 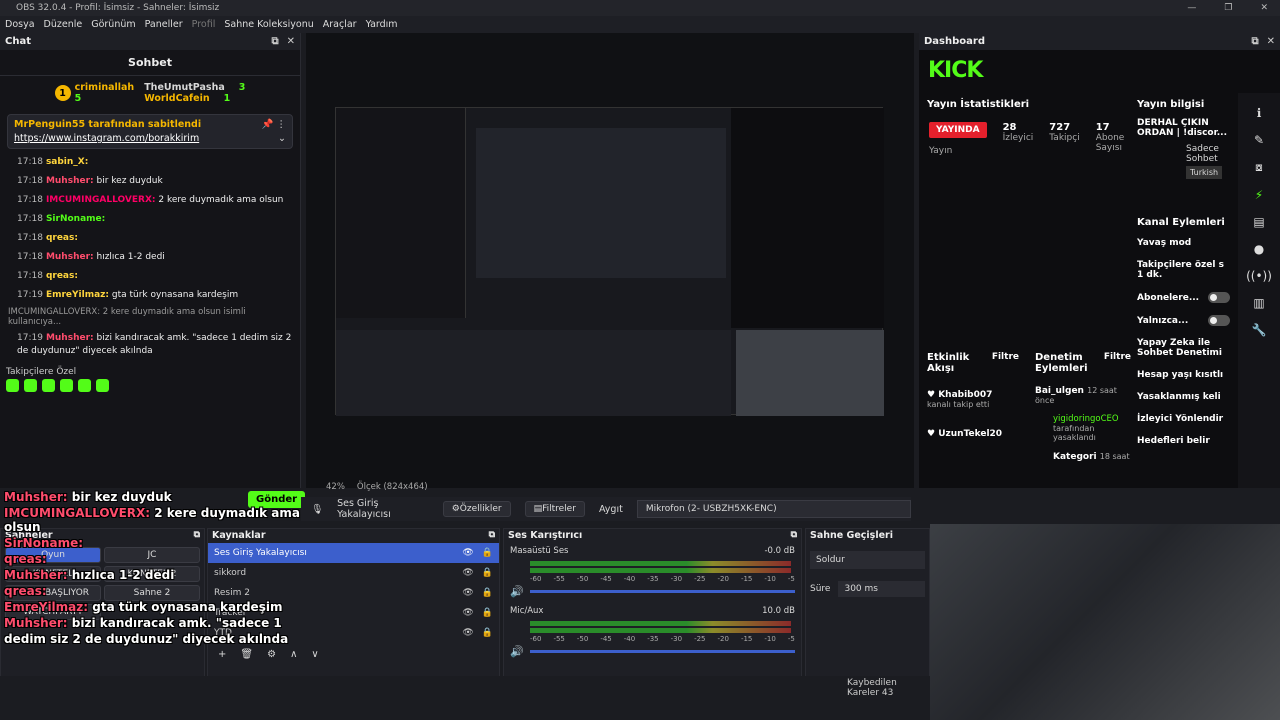 I want to click on maximize-icon: ❐, so click(x=1228, y=8).